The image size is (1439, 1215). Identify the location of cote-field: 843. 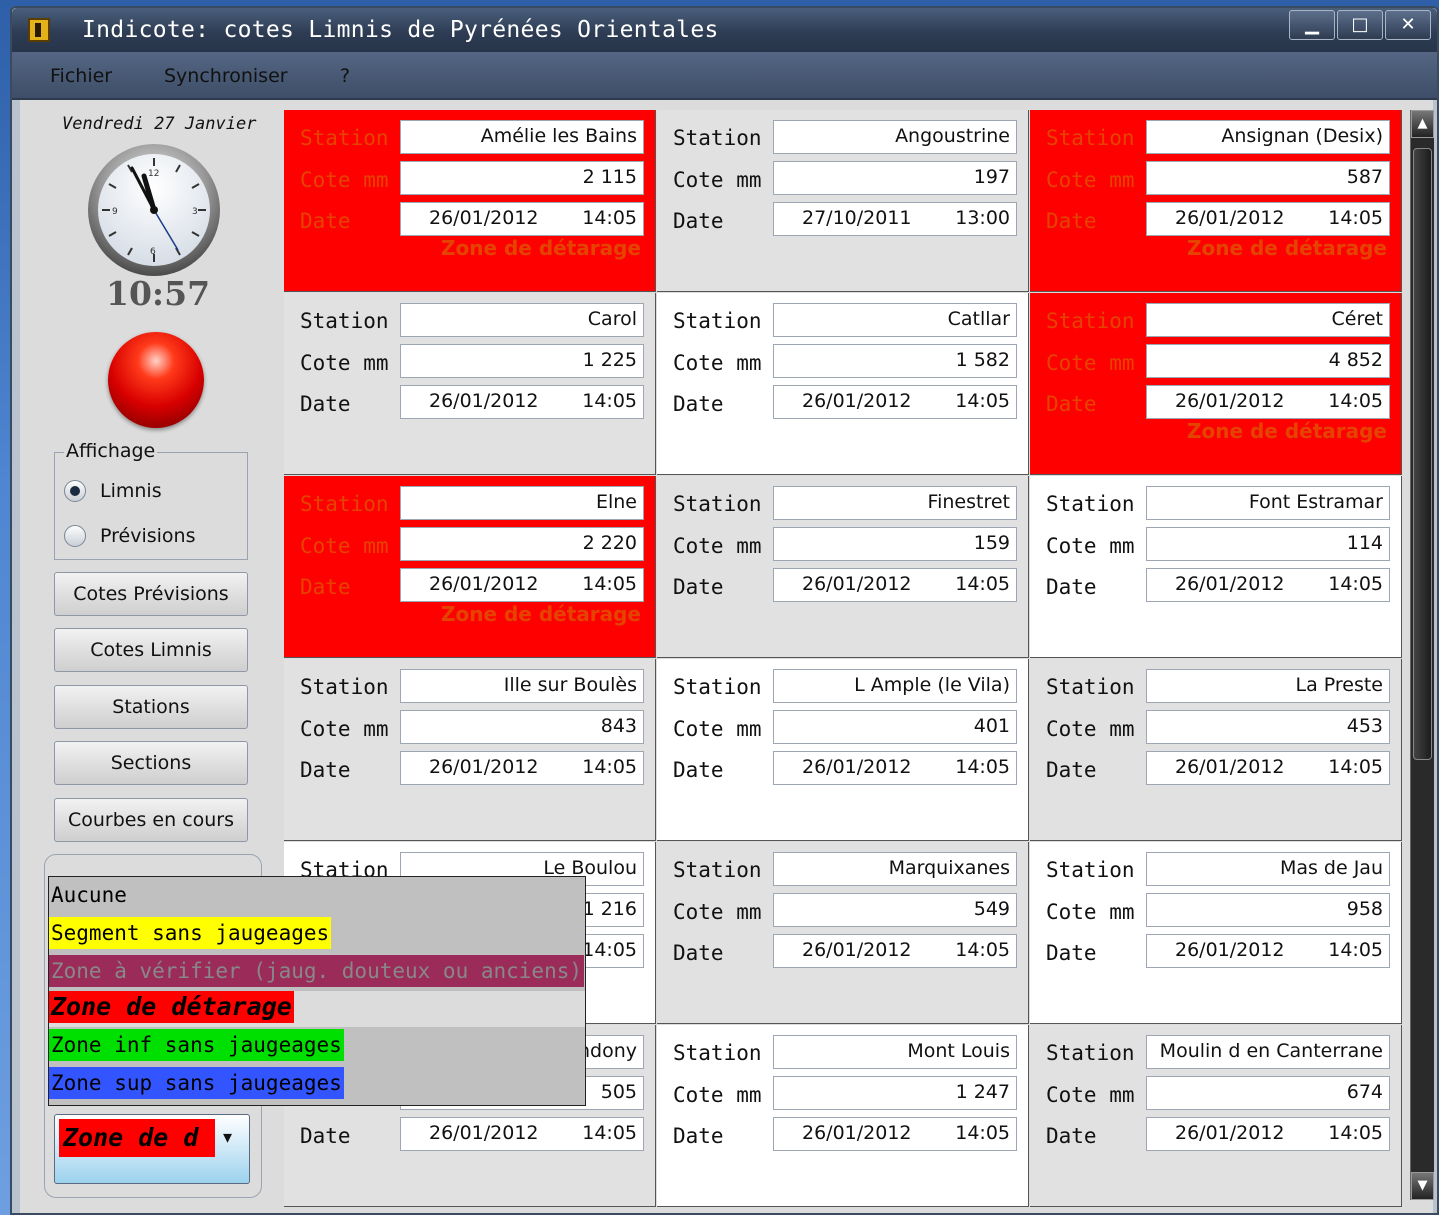
(522, 727).